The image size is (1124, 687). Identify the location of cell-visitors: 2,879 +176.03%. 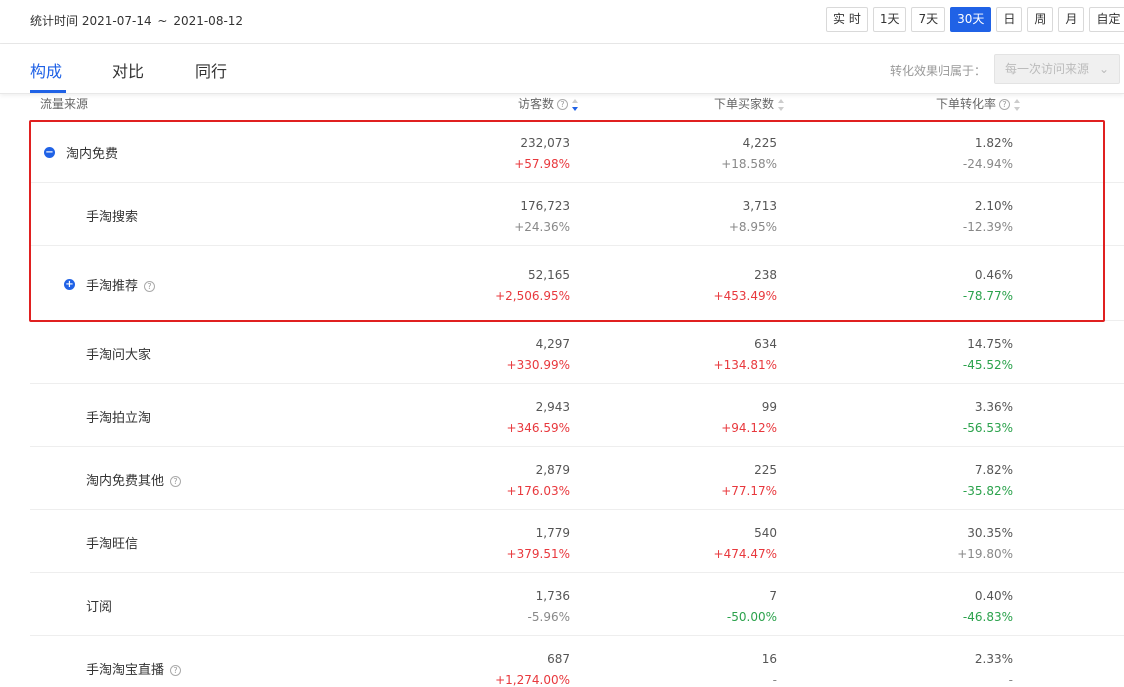
(538, 480).